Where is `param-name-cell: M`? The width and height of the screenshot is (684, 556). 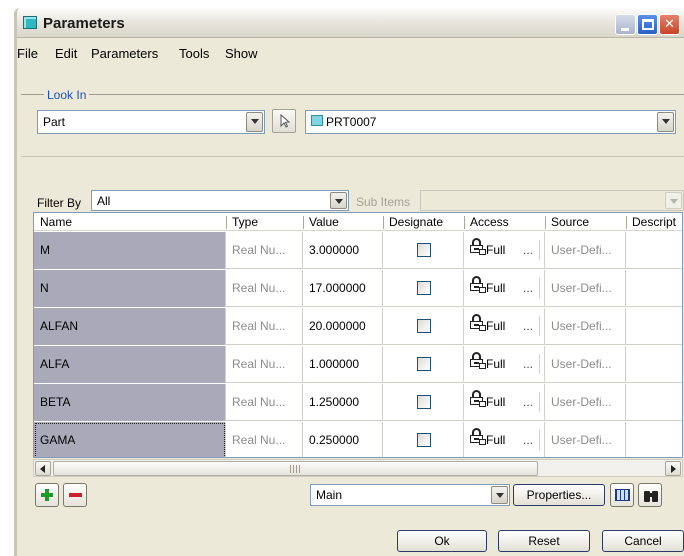
param-name-cell: M is located at coordinates (130, 250).